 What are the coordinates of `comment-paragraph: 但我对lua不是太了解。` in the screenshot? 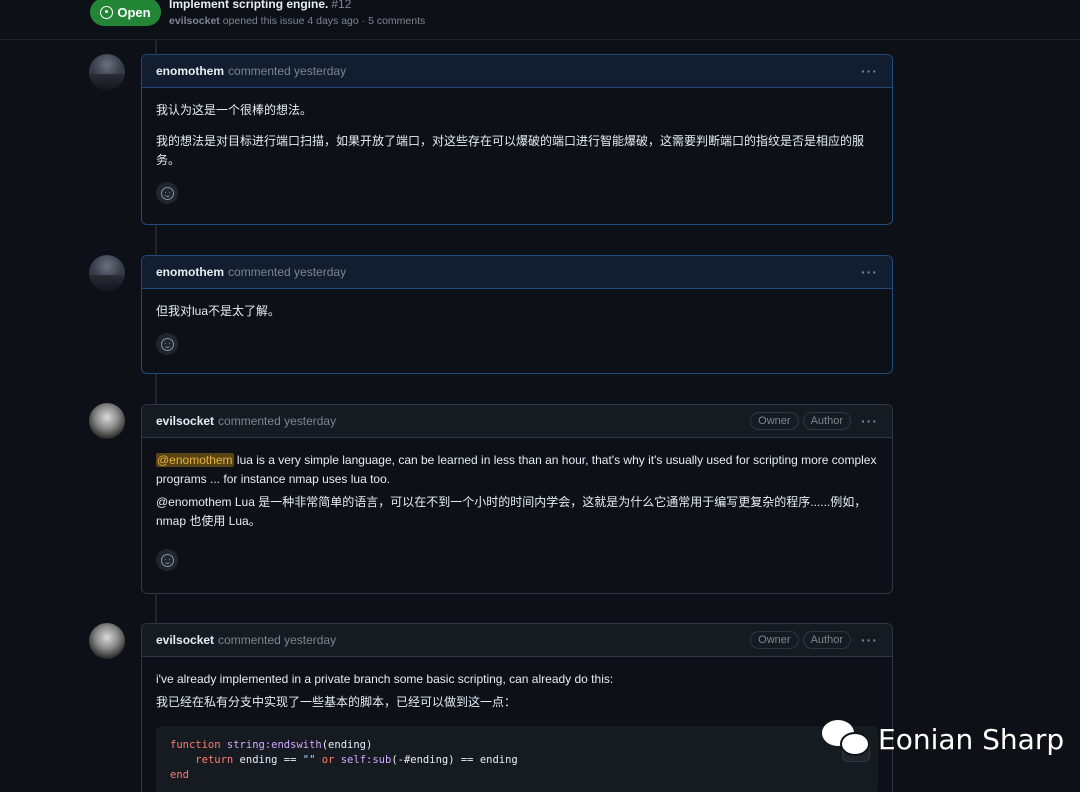 It's located at (218, 311).